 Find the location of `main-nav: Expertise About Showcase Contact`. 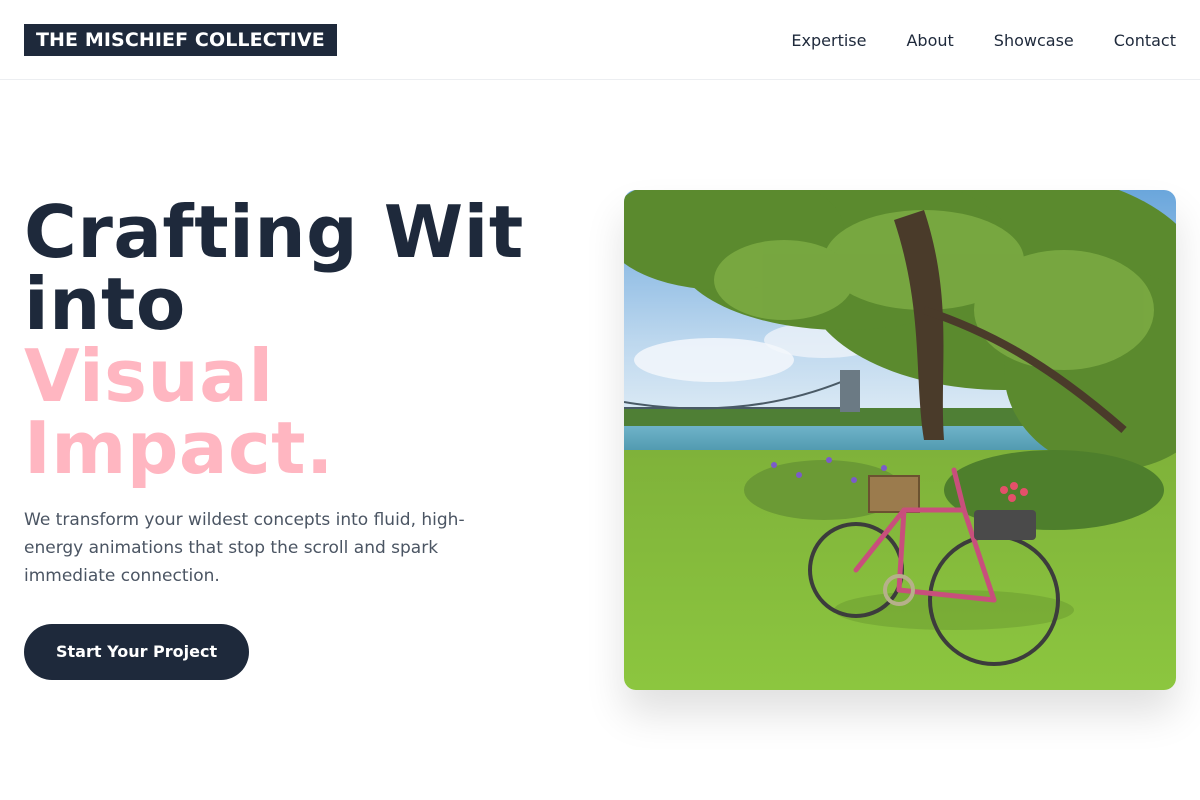

main-nav: Expertise About Showcase Contact is located at coordinates (963, 40).